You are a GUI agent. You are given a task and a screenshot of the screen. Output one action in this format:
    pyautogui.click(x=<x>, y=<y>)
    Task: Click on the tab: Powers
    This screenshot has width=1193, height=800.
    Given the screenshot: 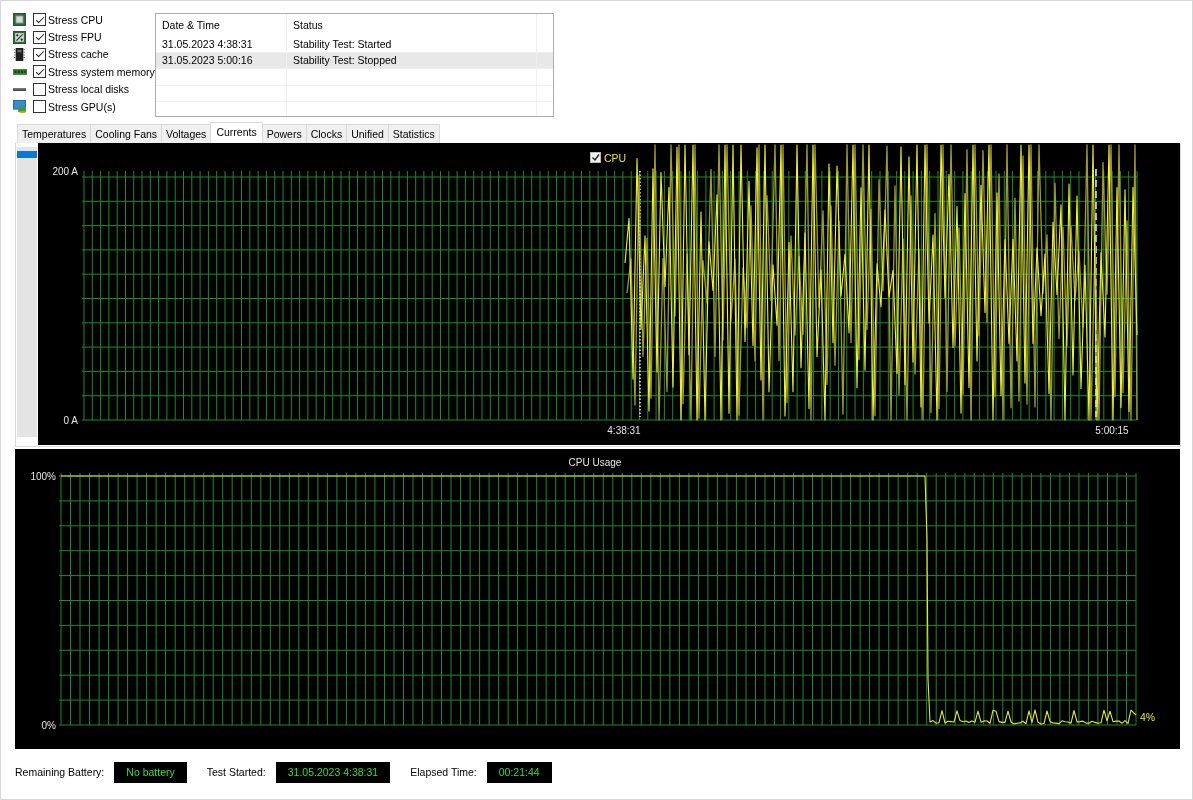 What is the action you would take?
    pyautogui.click(x=284, y=133)
    